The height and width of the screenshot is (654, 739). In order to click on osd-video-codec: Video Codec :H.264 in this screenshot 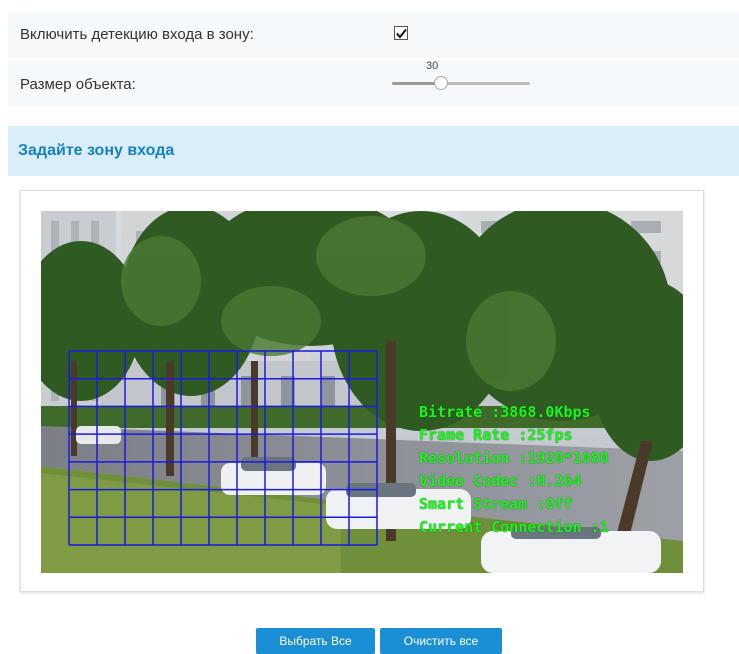, I will do `click(500, 481)`.